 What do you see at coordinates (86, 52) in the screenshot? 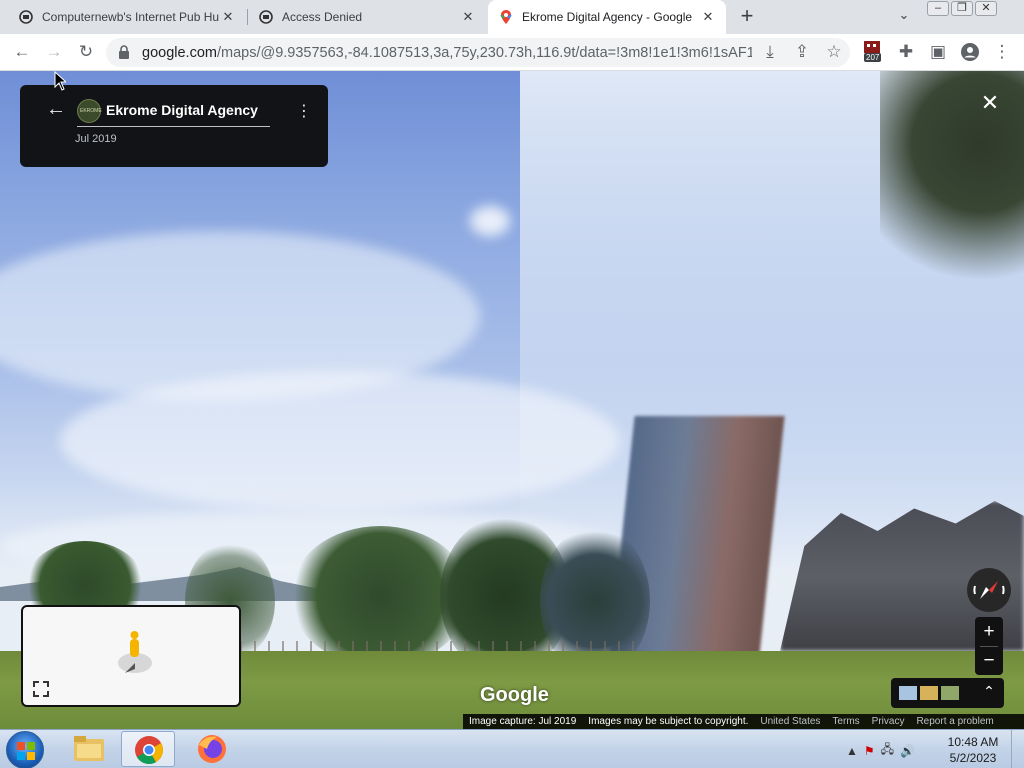
I see `reload-icon: ↻` at bounding box center [86, 52].